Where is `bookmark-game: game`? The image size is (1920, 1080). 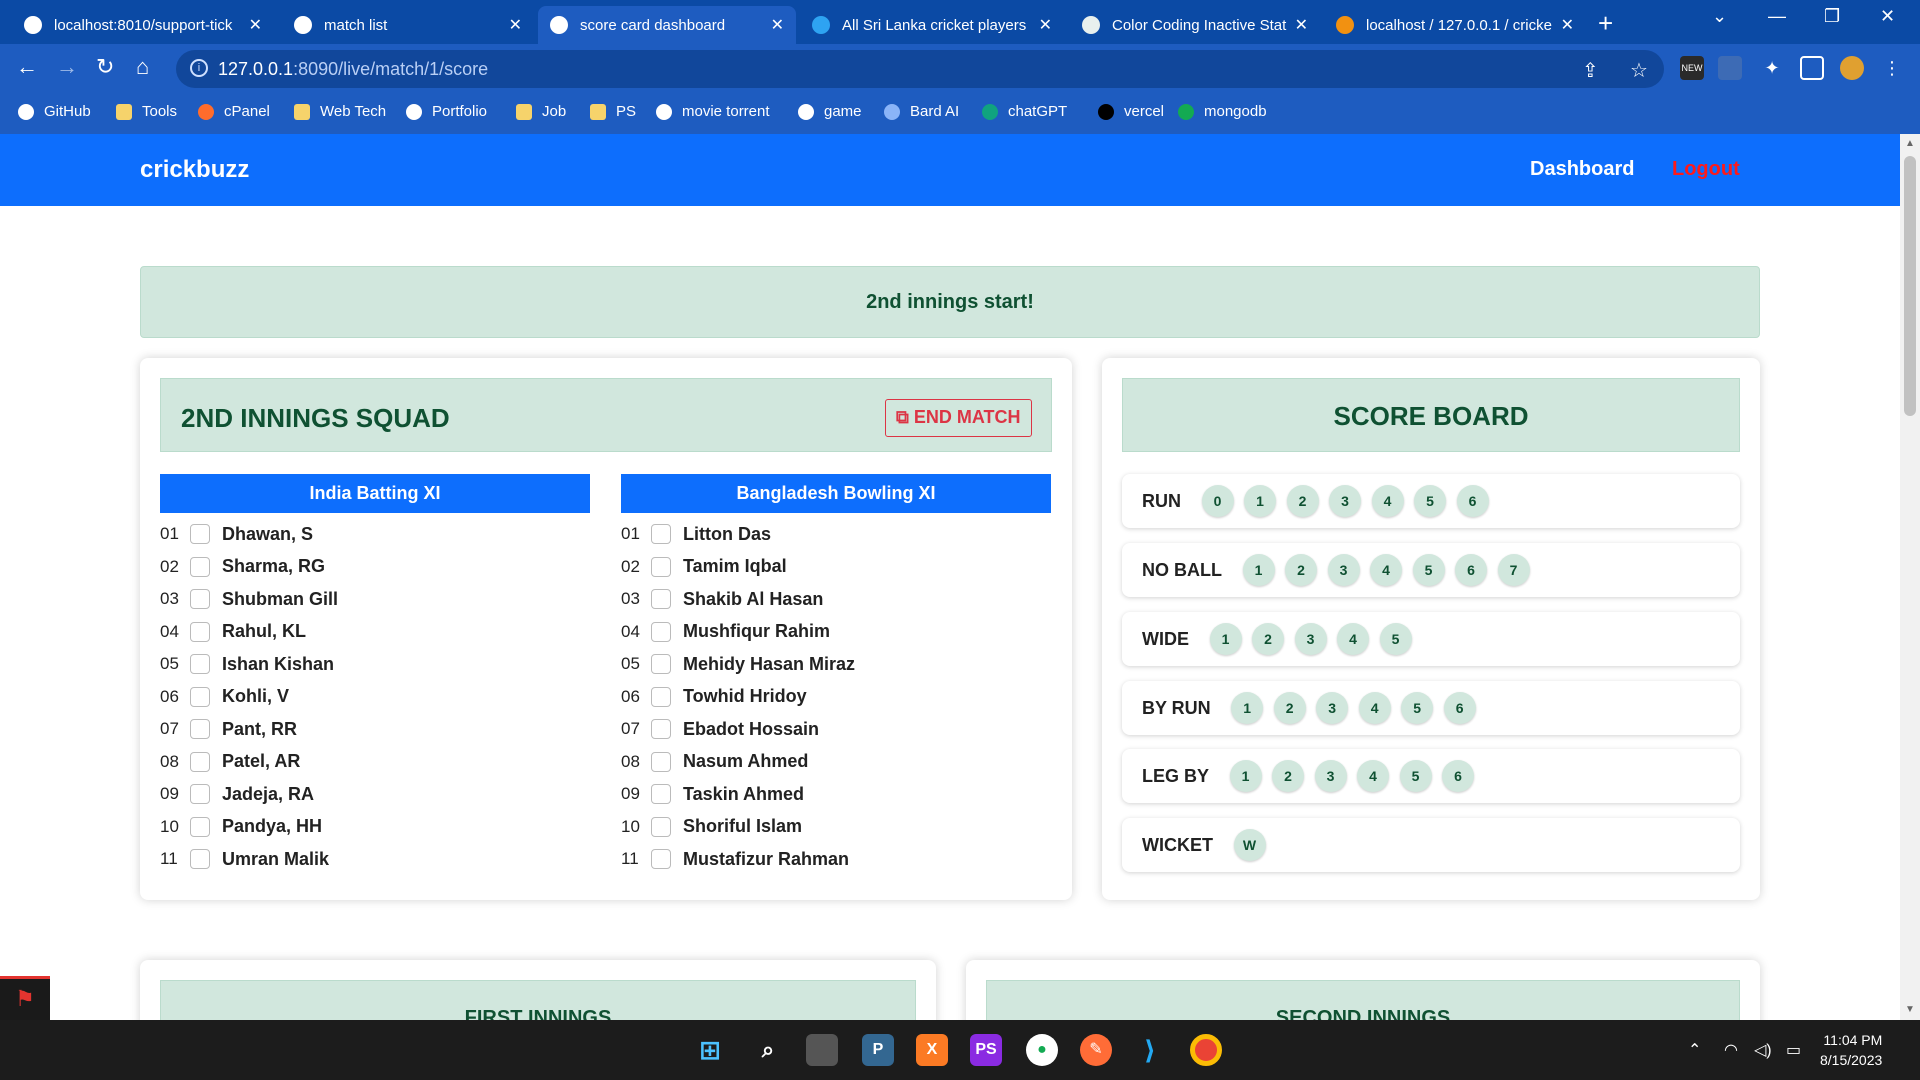 bookmark-game: game is located at coordinates (830, 111).